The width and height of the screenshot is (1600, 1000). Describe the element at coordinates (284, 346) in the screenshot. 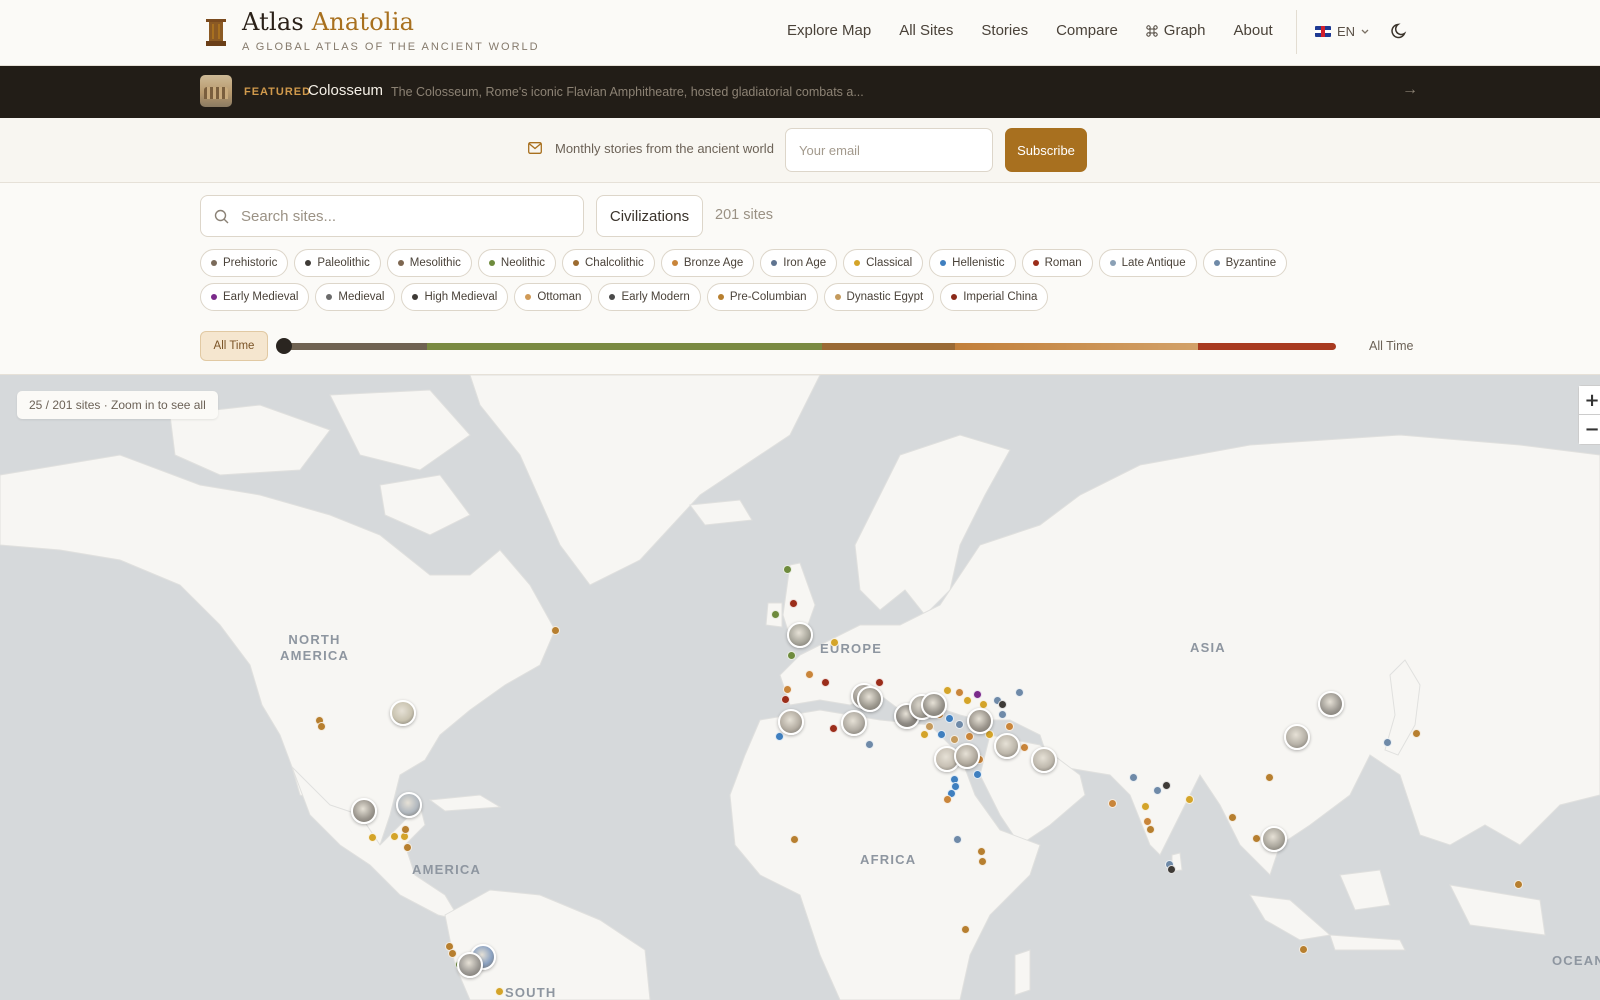

I see `timeline-slider-handle` at that location.